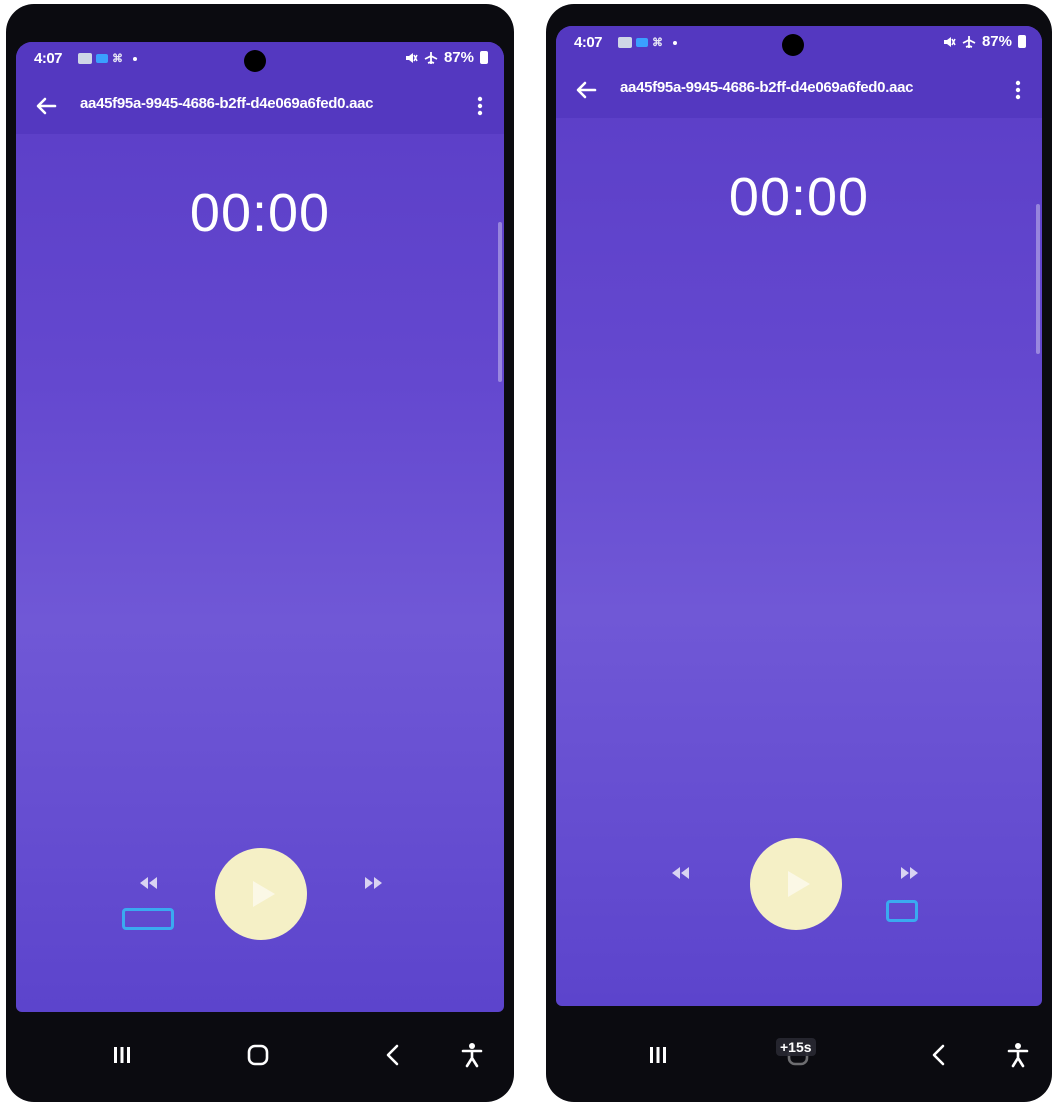 The image size is (1054, 1106). I want to click on system-nav-bar: +15s, so click(799, 1057).